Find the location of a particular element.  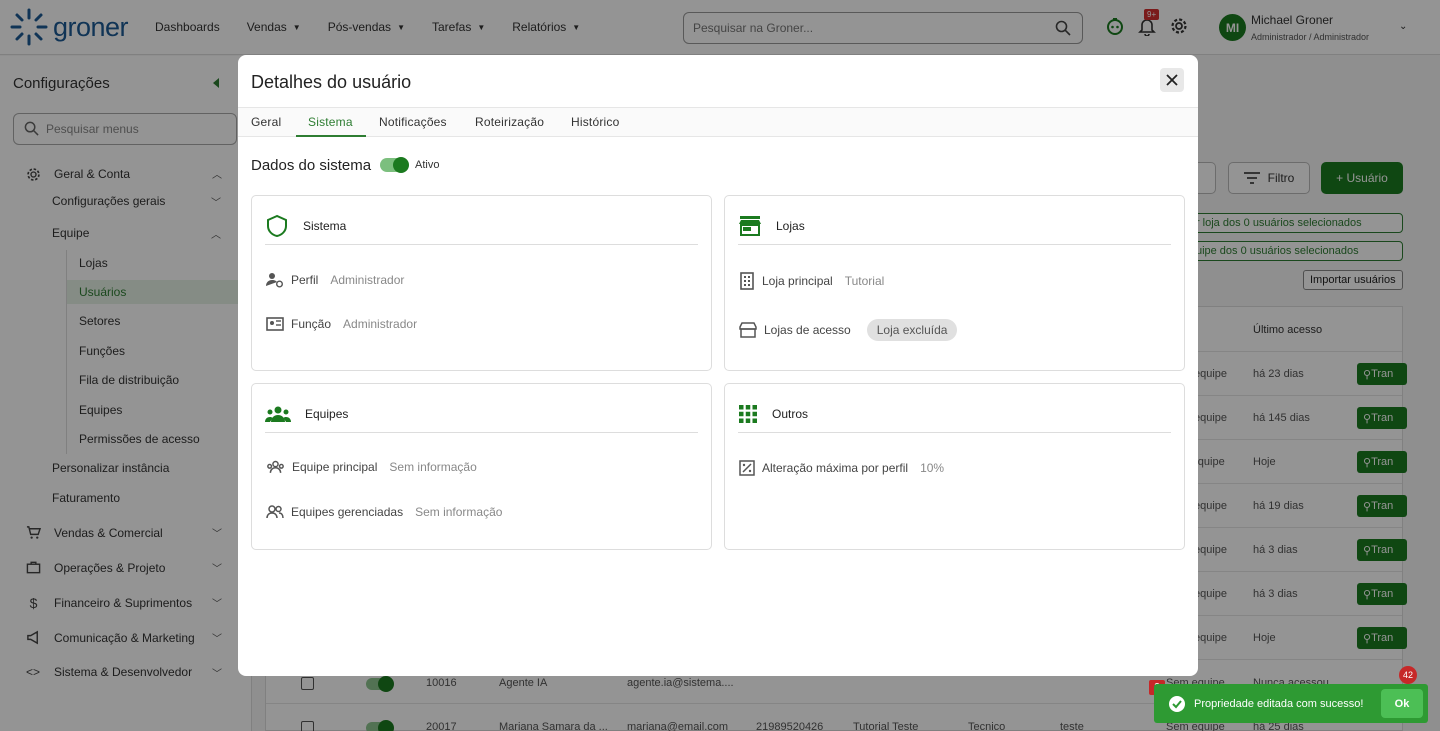

field-label: Alteração máxima por perfil is located at coordinates (835, 468).